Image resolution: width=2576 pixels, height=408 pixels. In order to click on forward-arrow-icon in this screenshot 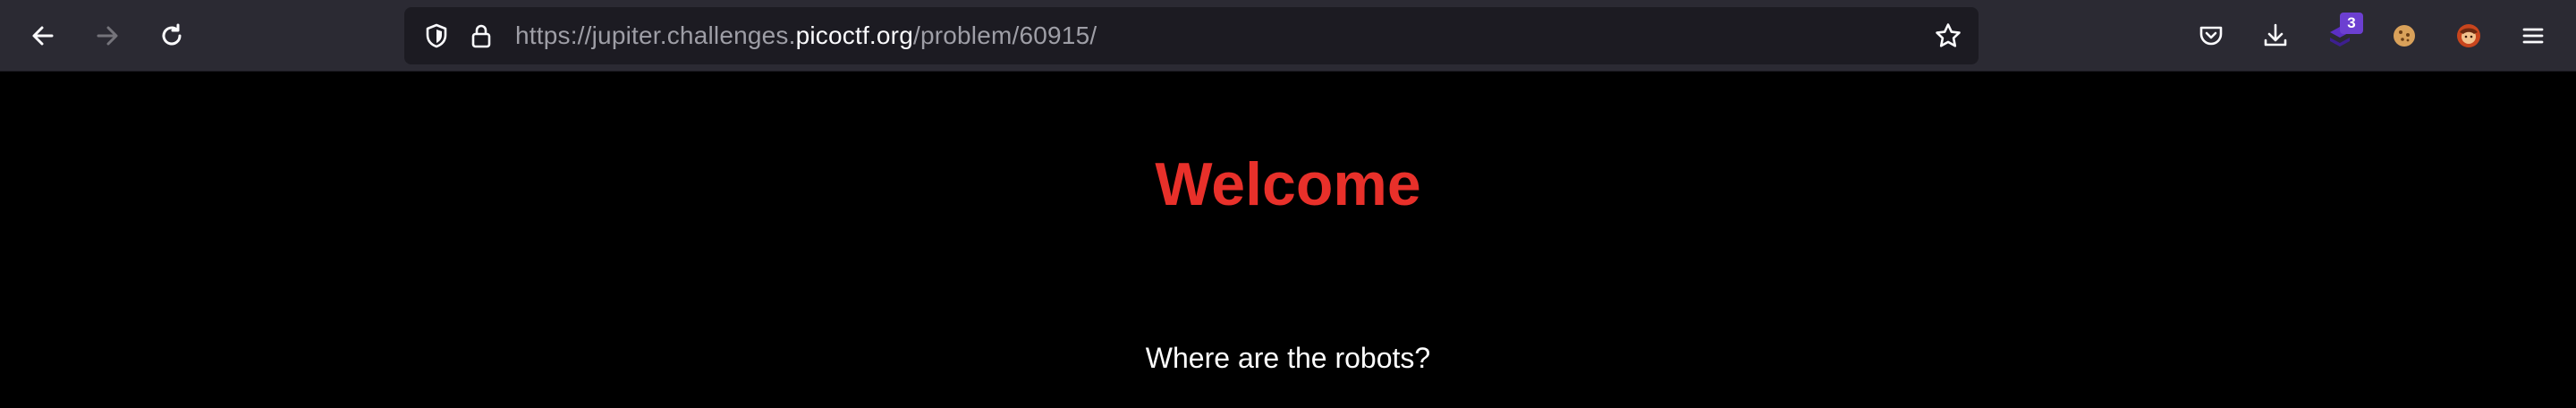, I will do `click(107, 36)`.